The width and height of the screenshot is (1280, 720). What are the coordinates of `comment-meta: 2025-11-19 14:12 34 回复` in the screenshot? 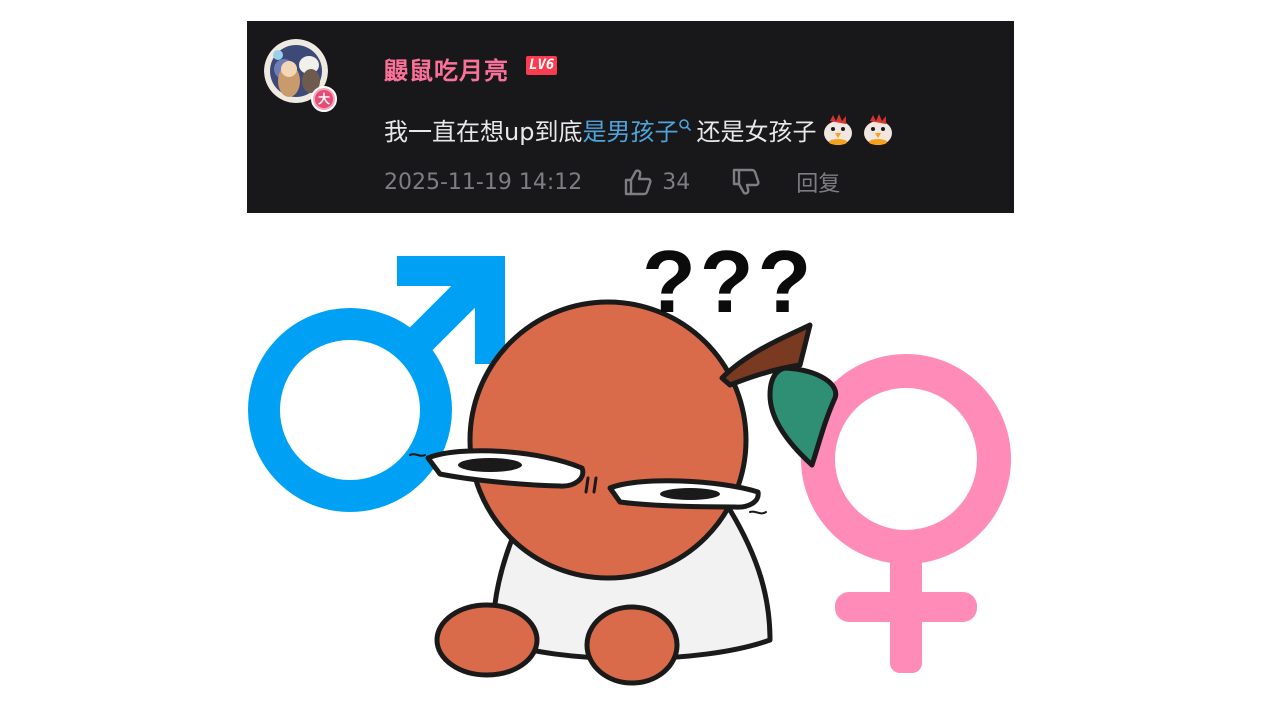 It's located at (612, 182).